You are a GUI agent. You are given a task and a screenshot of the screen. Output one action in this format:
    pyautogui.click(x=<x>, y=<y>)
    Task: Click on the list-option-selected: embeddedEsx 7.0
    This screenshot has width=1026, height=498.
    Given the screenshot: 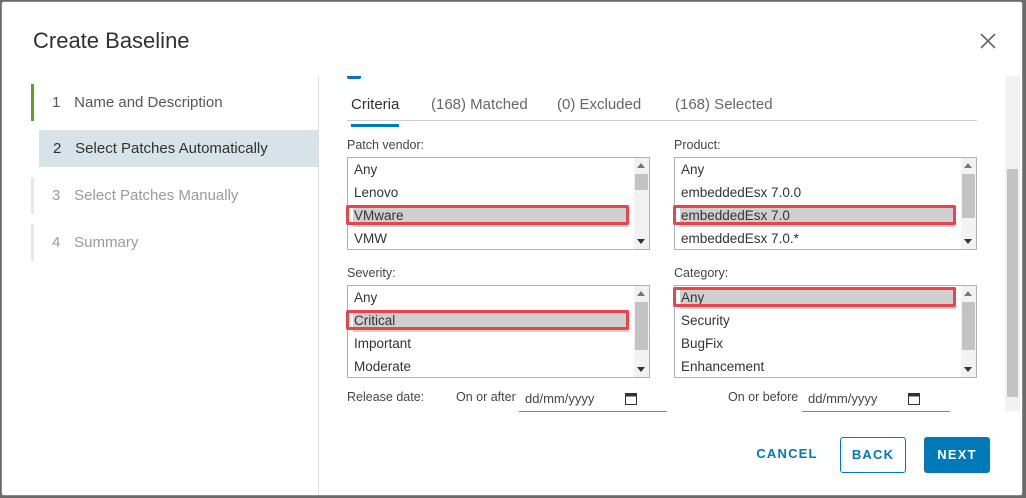 What is the action you would take?
    pyautogui.click(x=818, y=216)
    